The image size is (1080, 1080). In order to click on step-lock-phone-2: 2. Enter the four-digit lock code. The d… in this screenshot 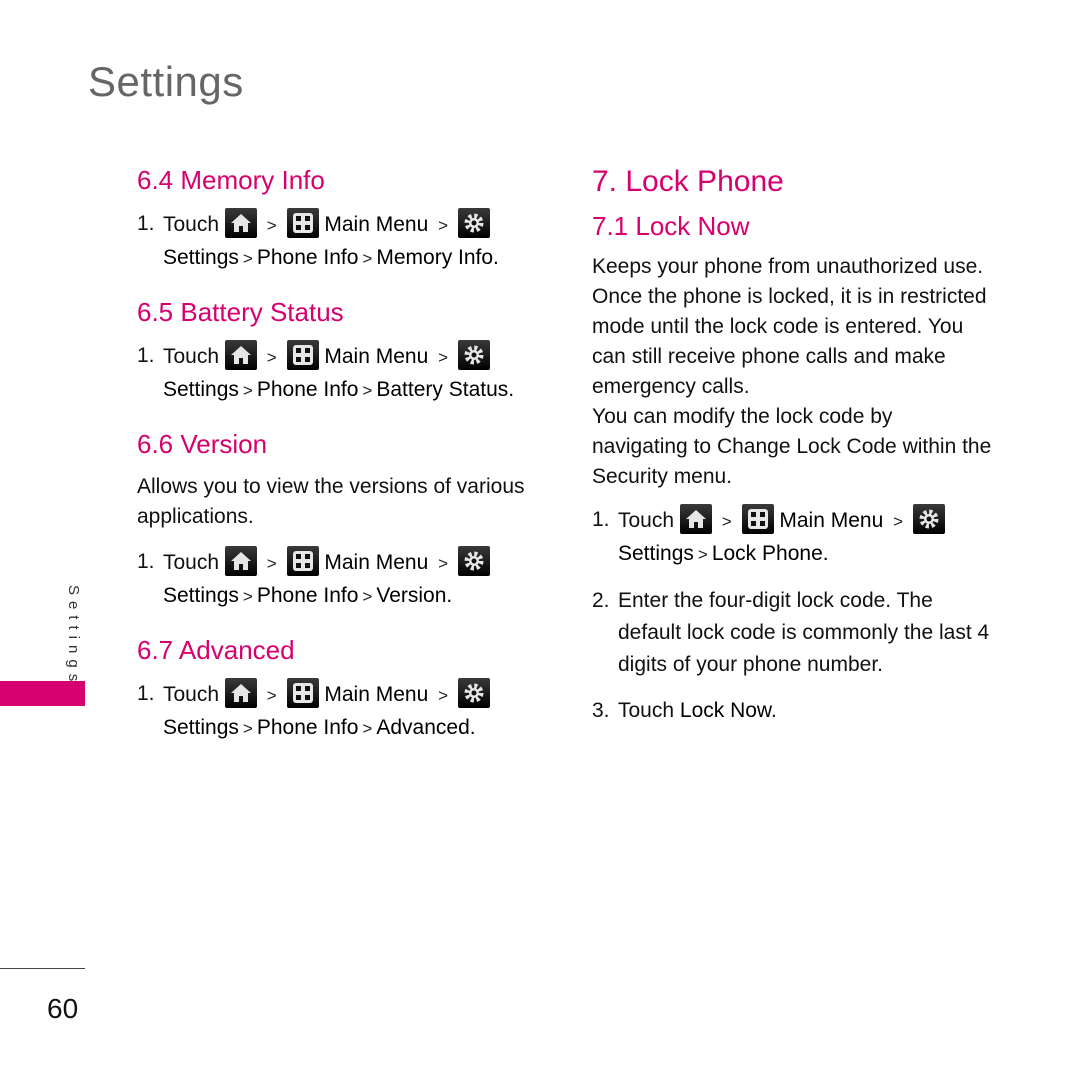, I will do `click(795, 633)`.